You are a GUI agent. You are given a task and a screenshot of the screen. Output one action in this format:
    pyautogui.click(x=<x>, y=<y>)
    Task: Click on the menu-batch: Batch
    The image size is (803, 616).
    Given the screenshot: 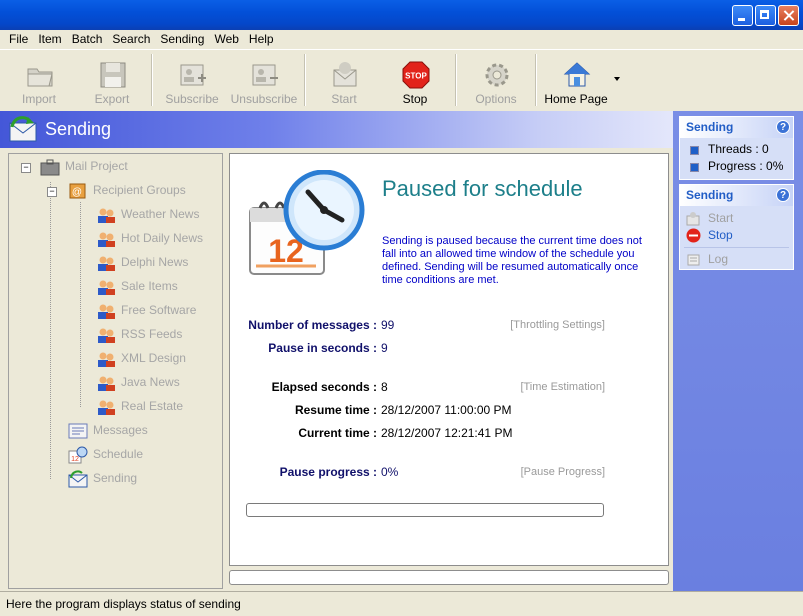 What is the action you would take?
    pyautogui.click(x=87, y=39)
    